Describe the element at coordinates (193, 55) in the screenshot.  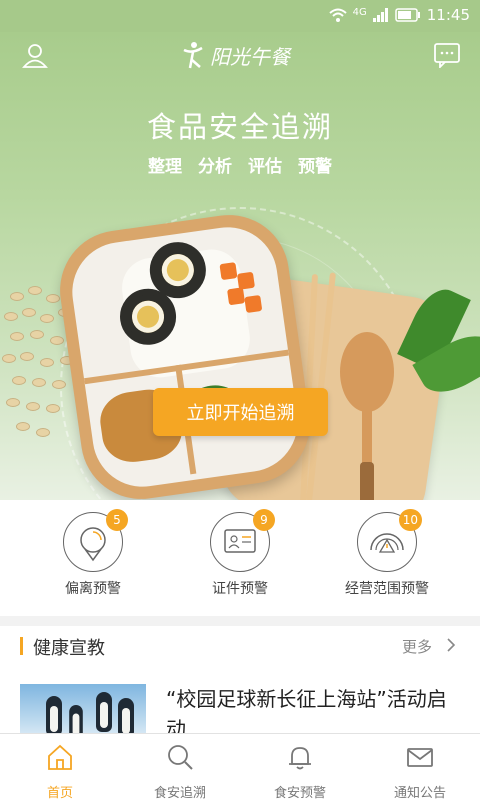
I see `brand-figure-icon` at that location.